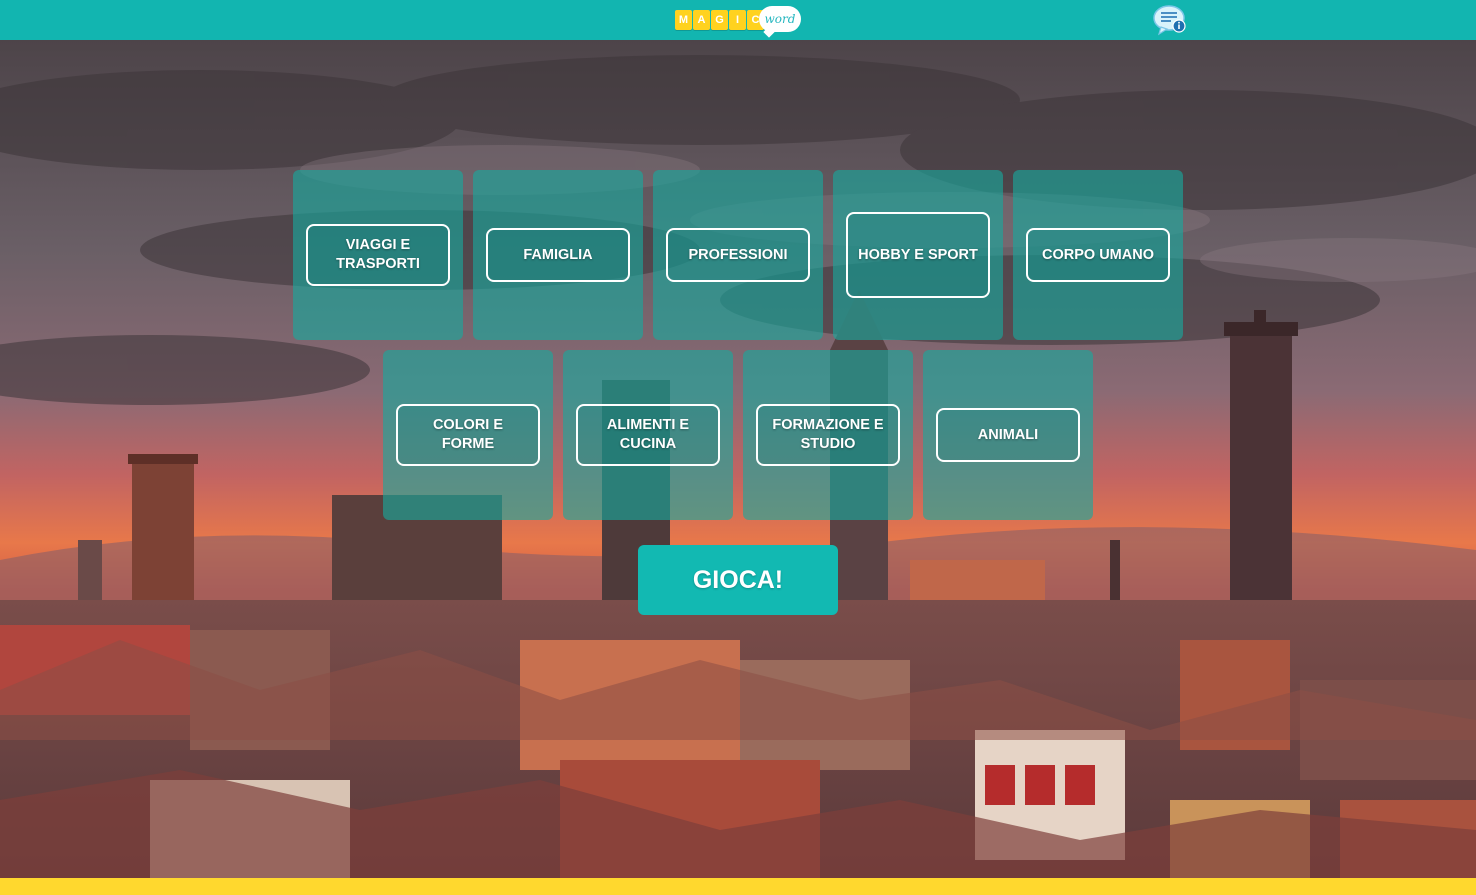 Image resolution: width=1476 pixels, height=895 pixels. I want to click on logo-word-bubble: word, so click(780, 19).